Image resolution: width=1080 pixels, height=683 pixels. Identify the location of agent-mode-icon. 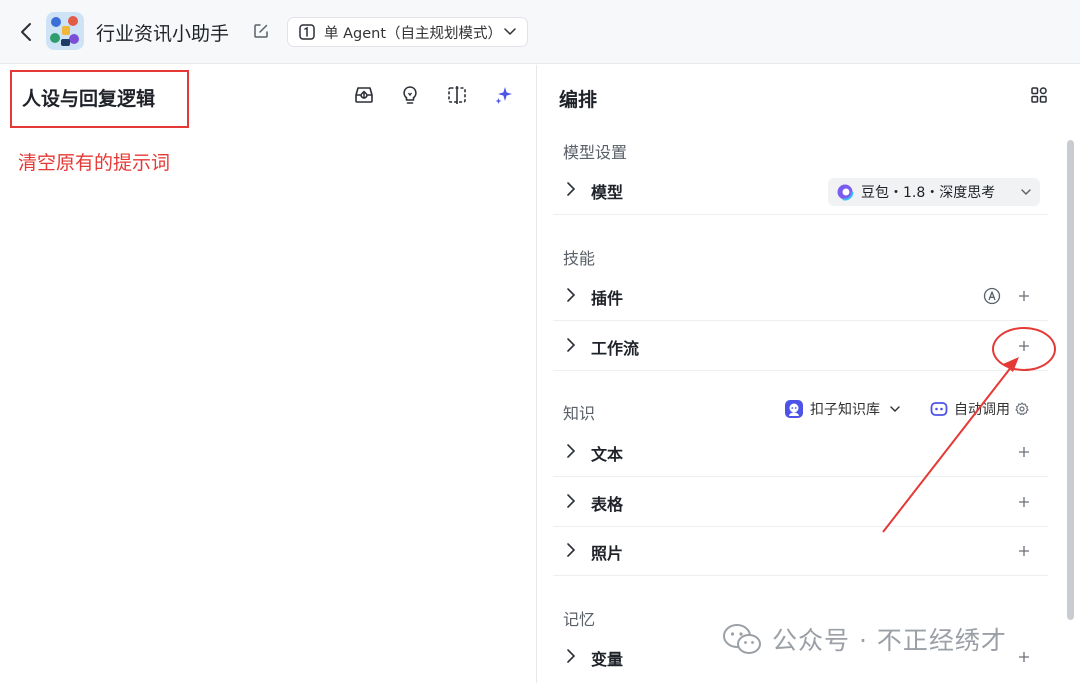
(307, 32).